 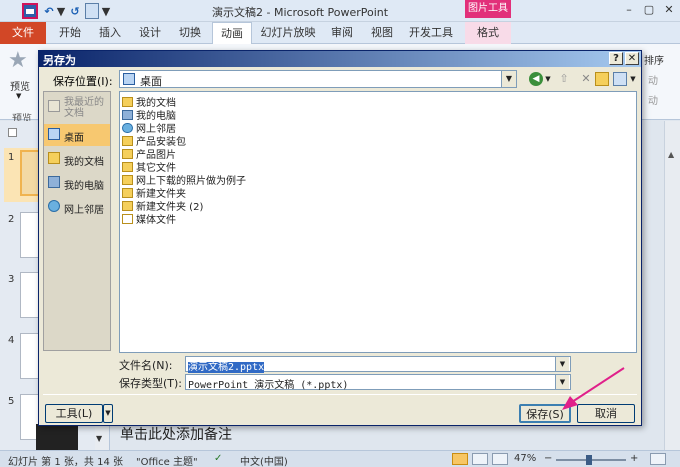 What do you see at coordinates (149, 218) in the screenshot?
I see `list-item: 媒体文件` at bounding box center [149, 218].